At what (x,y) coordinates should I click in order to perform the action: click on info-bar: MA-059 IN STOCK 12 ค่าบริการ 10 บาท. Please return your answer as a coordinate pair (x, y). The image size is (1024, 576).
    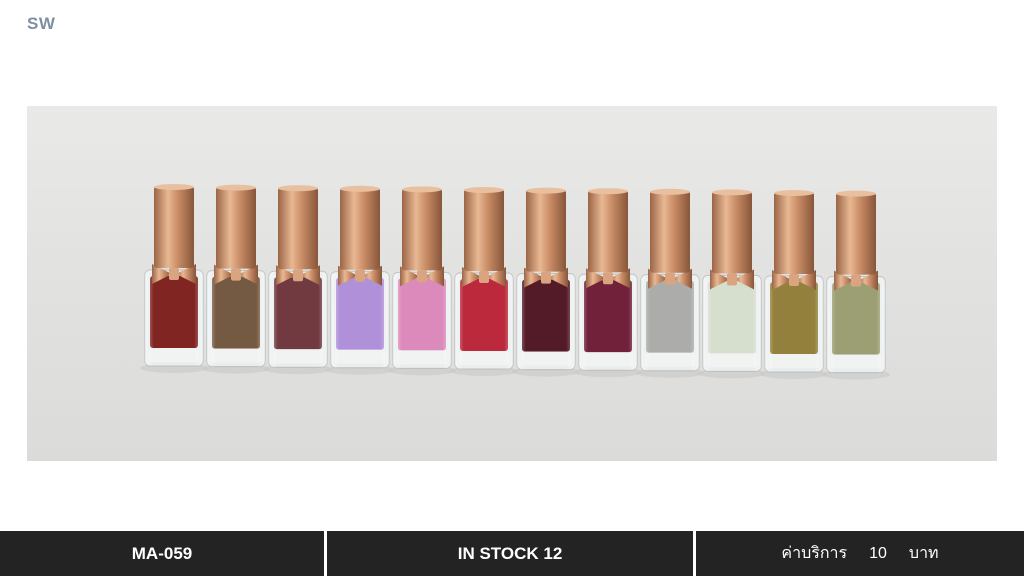
    Looking at the image, I should click on (512, 553).